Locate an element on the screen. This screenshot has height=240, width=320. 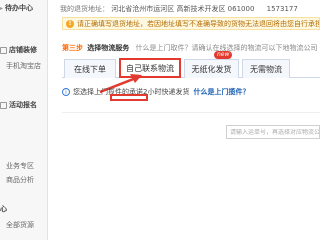
sidebar-item-label: 待办中心 is located at coordinates (19, 8).